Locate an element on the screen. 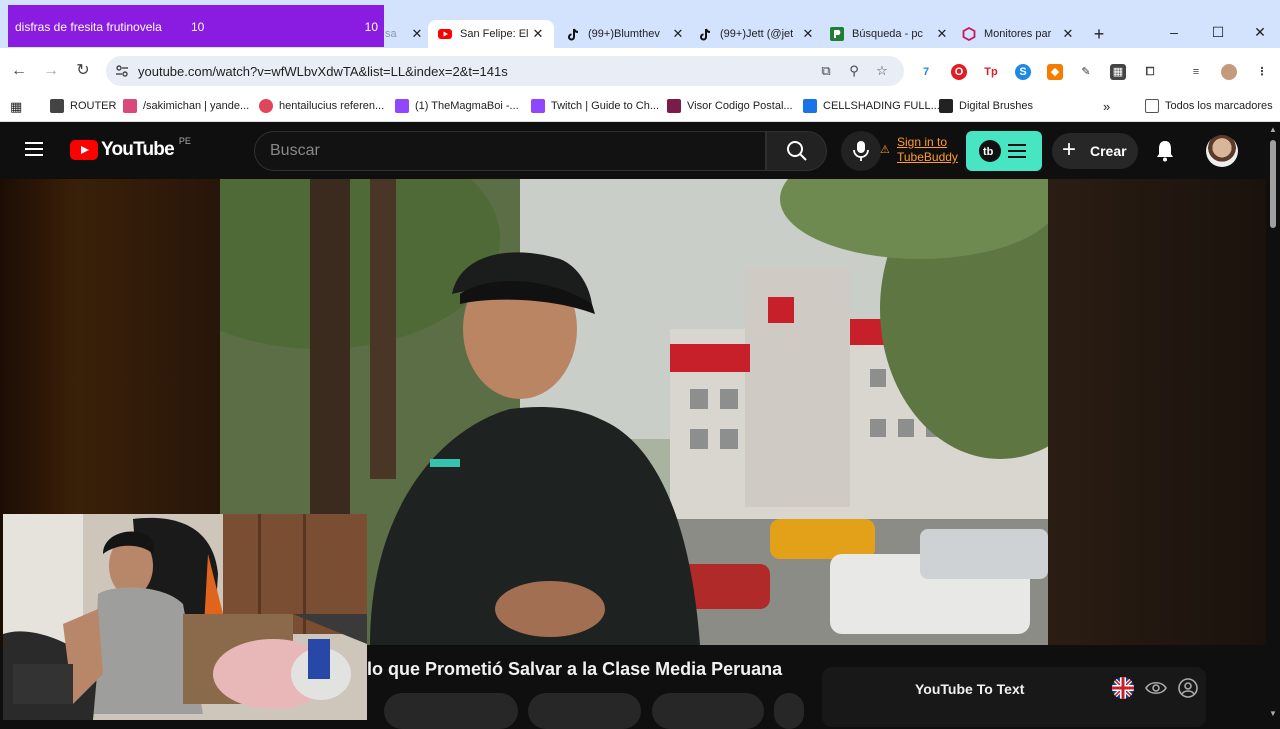 Image resolution: width=1280 pixels, height=729 pixels. uk-flag-icon is located at coordinates (1123, 688).